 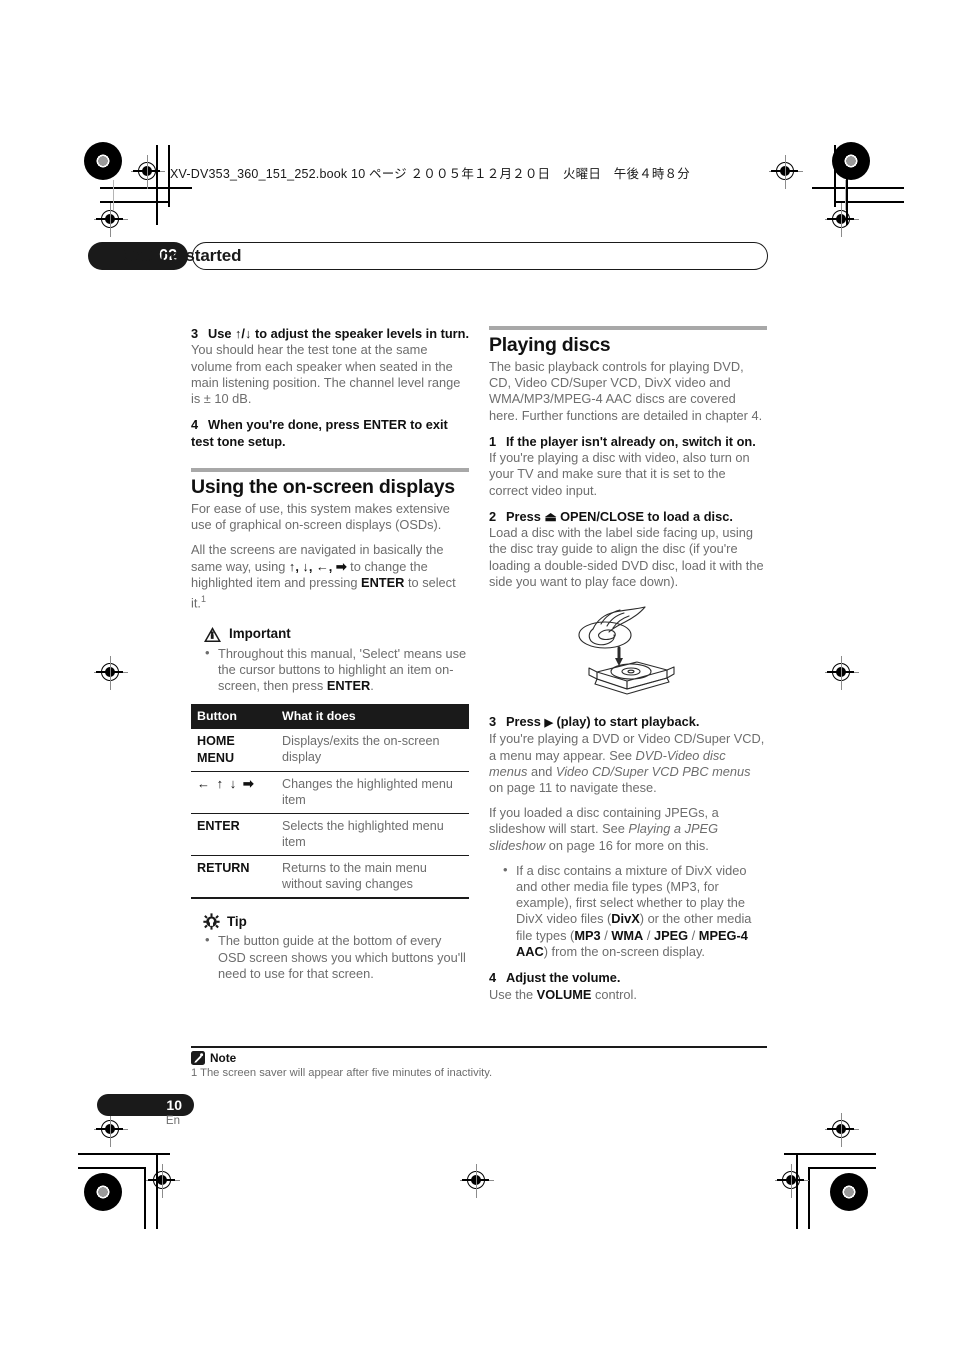 I want to click on step-3-heading-post: to adjust the speaker levels in turn., so click(x=360, y=333).